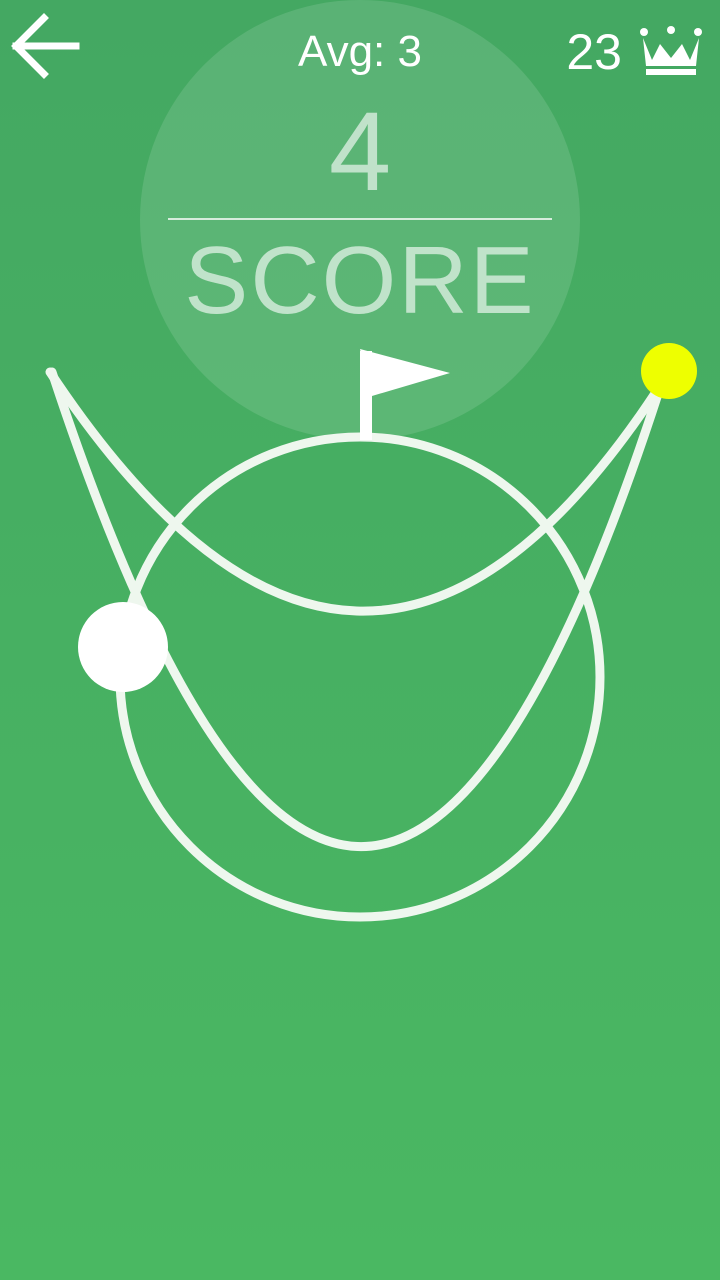 This screenshot has width=720, height=1280. Describe the element at coordinates (669, 371) in the screenshot. I see `target-ball` at that location.